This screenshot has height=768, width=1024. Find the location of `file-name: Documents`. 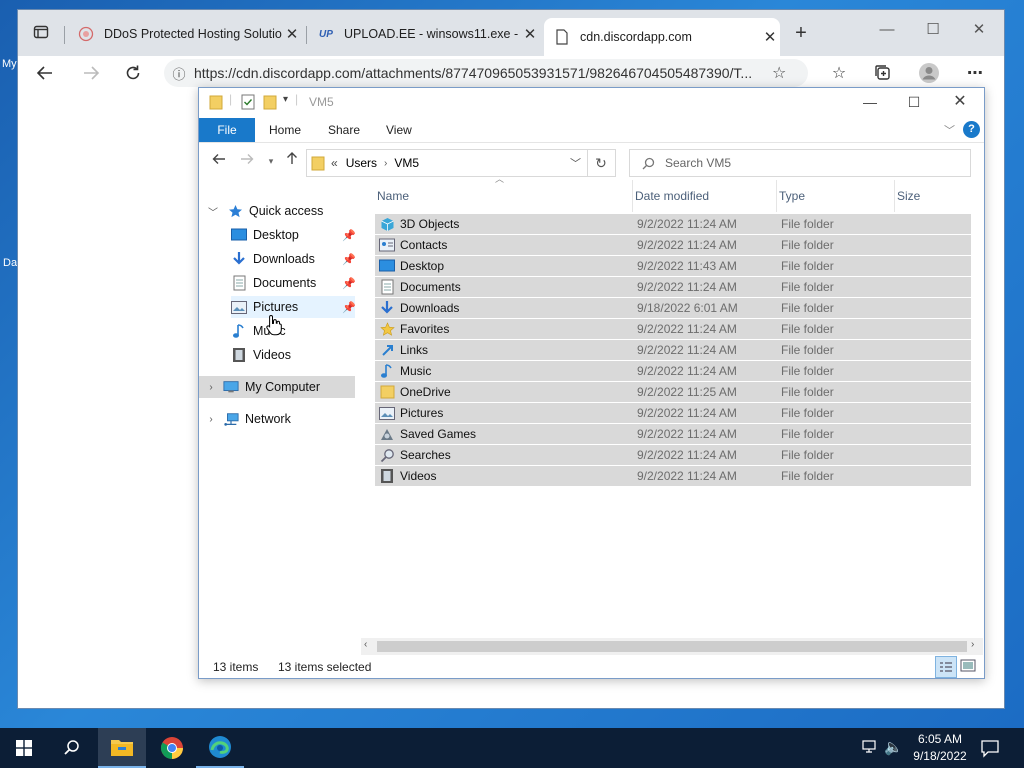

file-name: Documents is located at coordinates (505, 287).